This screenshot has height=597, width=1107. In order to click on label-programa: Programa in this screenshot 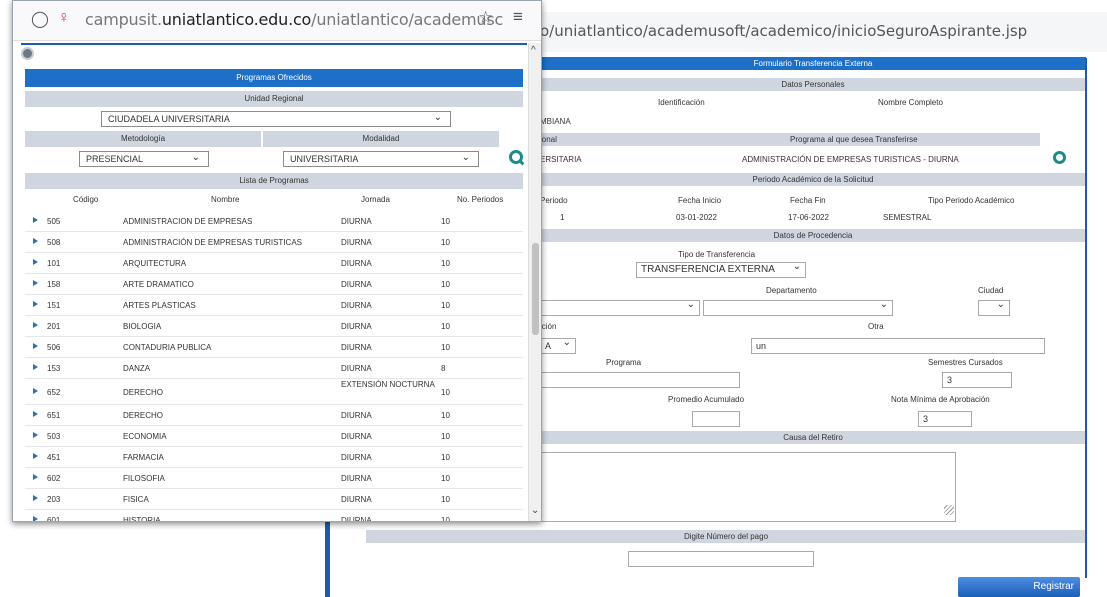, I will do `click(624, 362)`.